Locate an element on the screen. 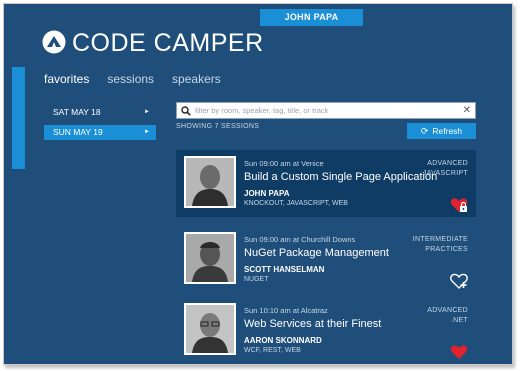 This screenshot has width=520, height=371. search-box: ✕ is located at coordinates (326, 110).